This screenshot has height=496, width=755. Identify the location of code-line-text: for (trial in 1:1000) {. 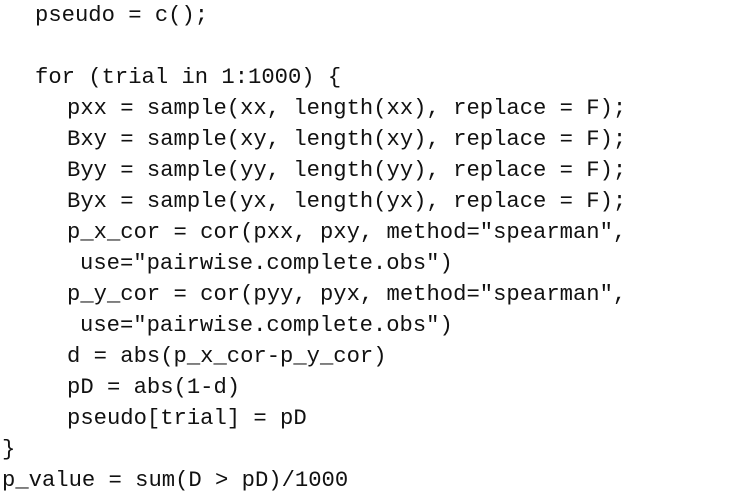
(188, 77).